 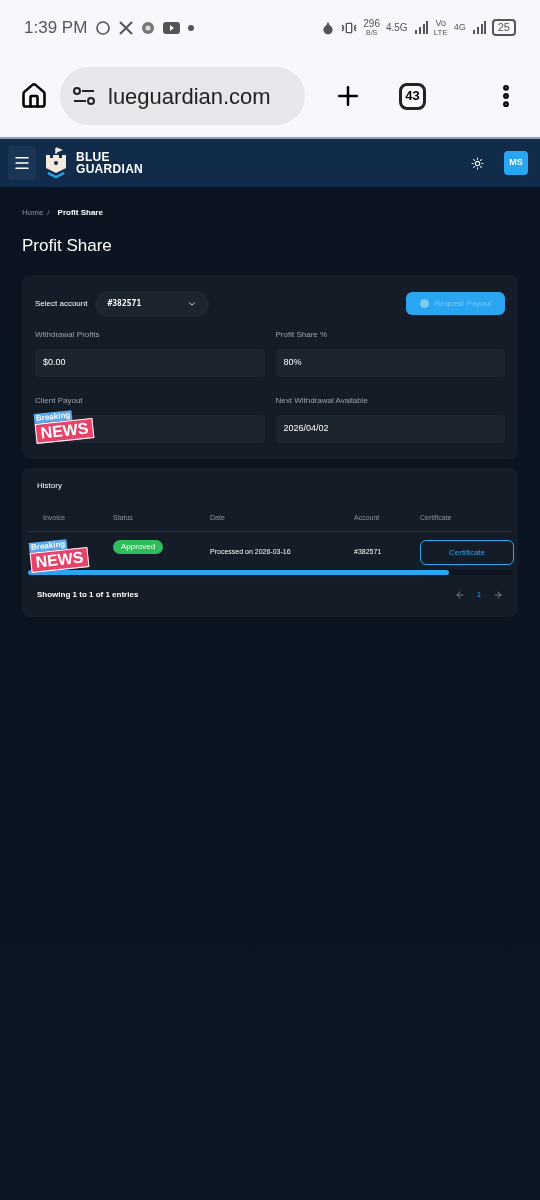 What do you see at coordinates (56, 163) in the screenshot?
I see `castle-logo-icon` at bounding box center [56, 163].